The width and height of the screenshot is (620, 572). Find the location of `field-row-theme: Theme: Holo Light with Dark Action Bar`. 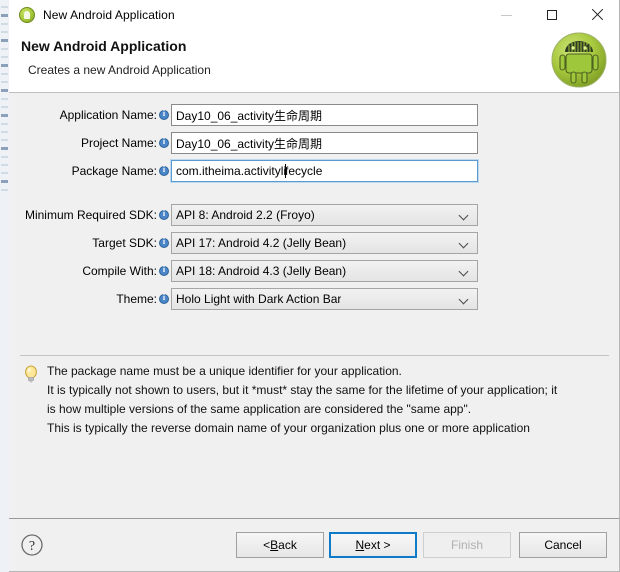

field-row-theme: Theme: Holo Light with Dark Action Bar is located at coordinates (243, 299).